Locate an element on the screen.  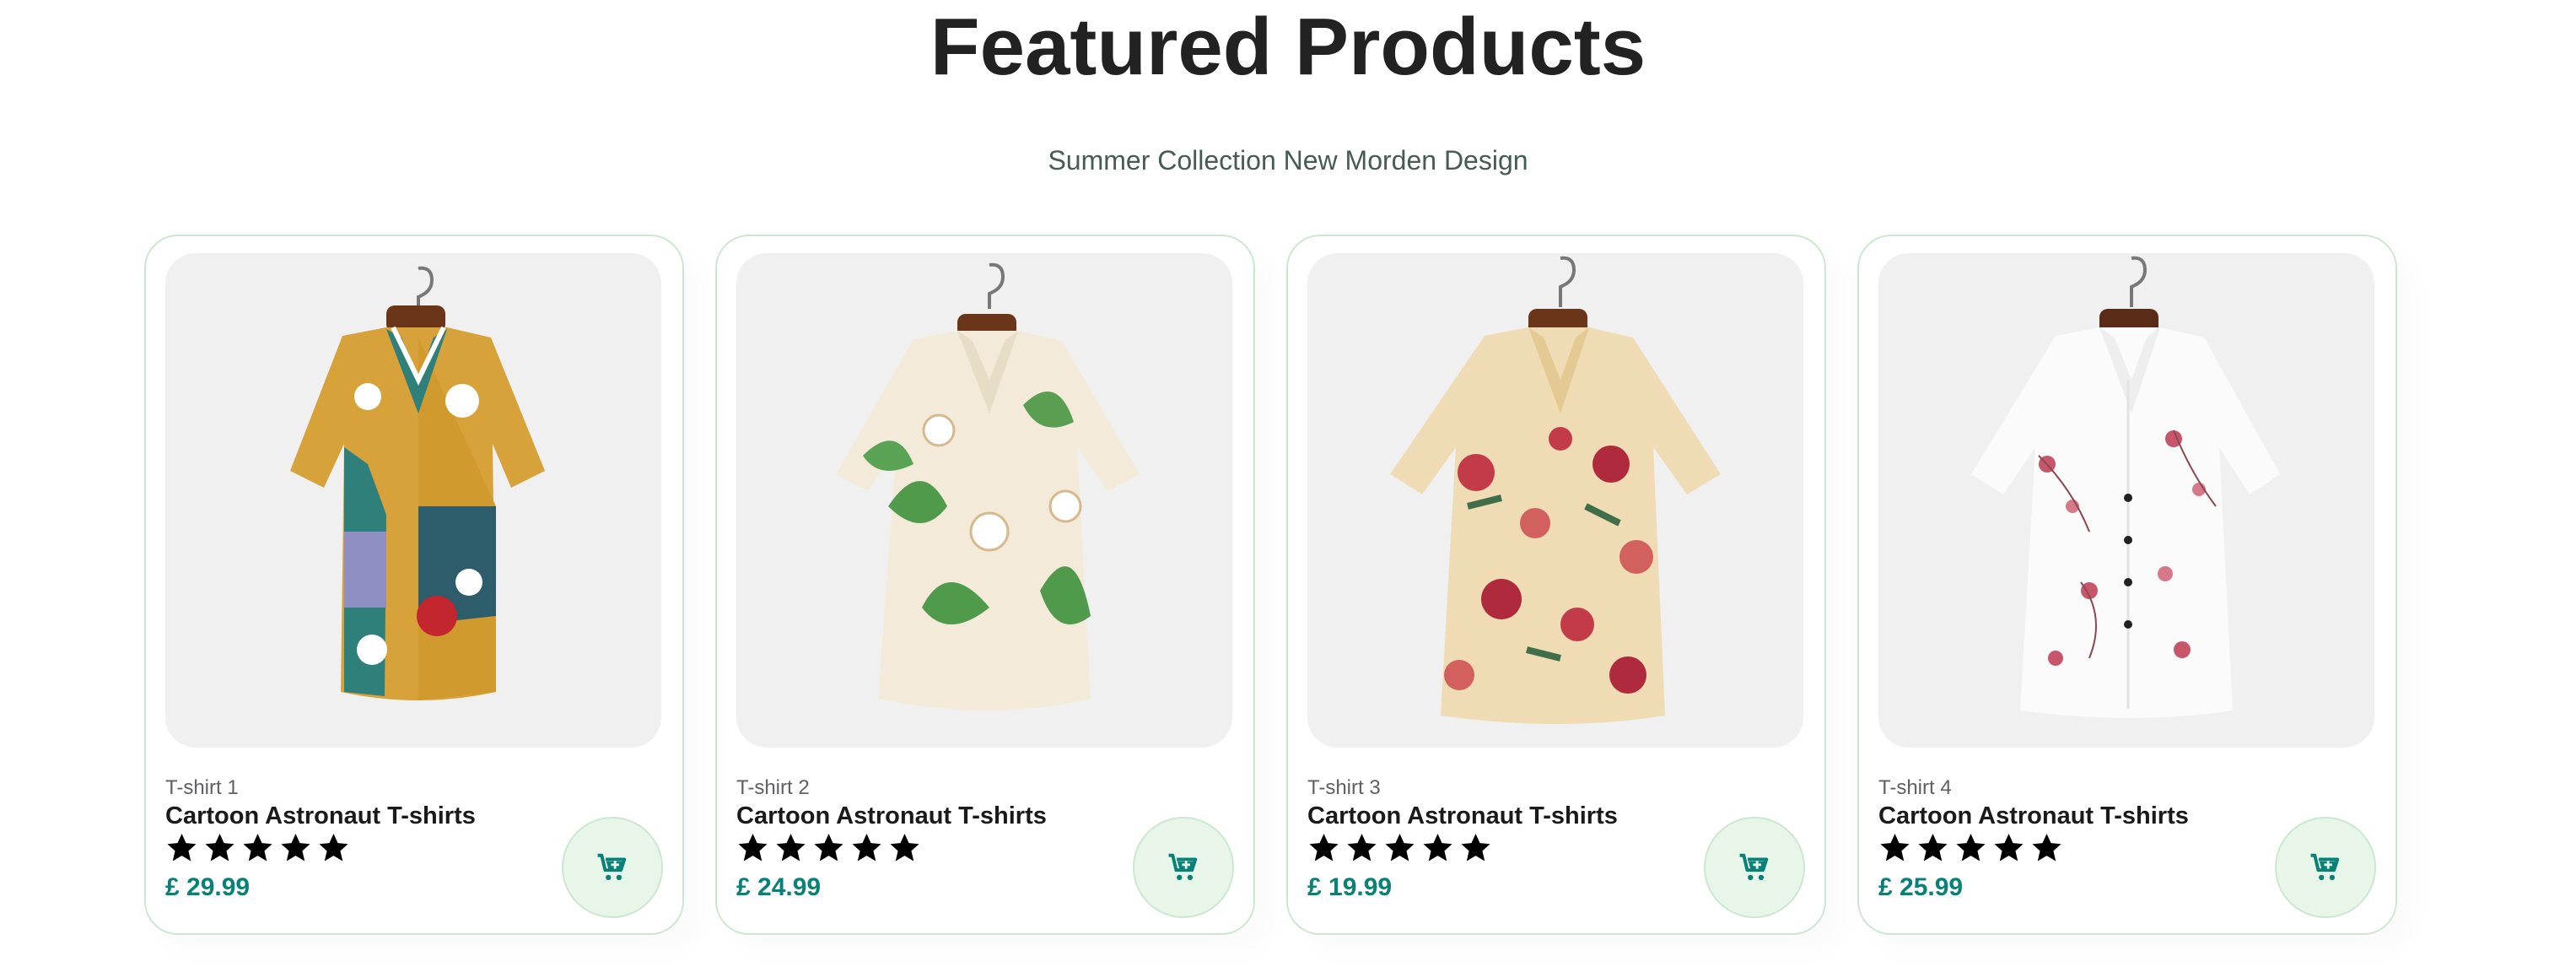
product-price: £ 24.99 is located at coordinates (779, 887).